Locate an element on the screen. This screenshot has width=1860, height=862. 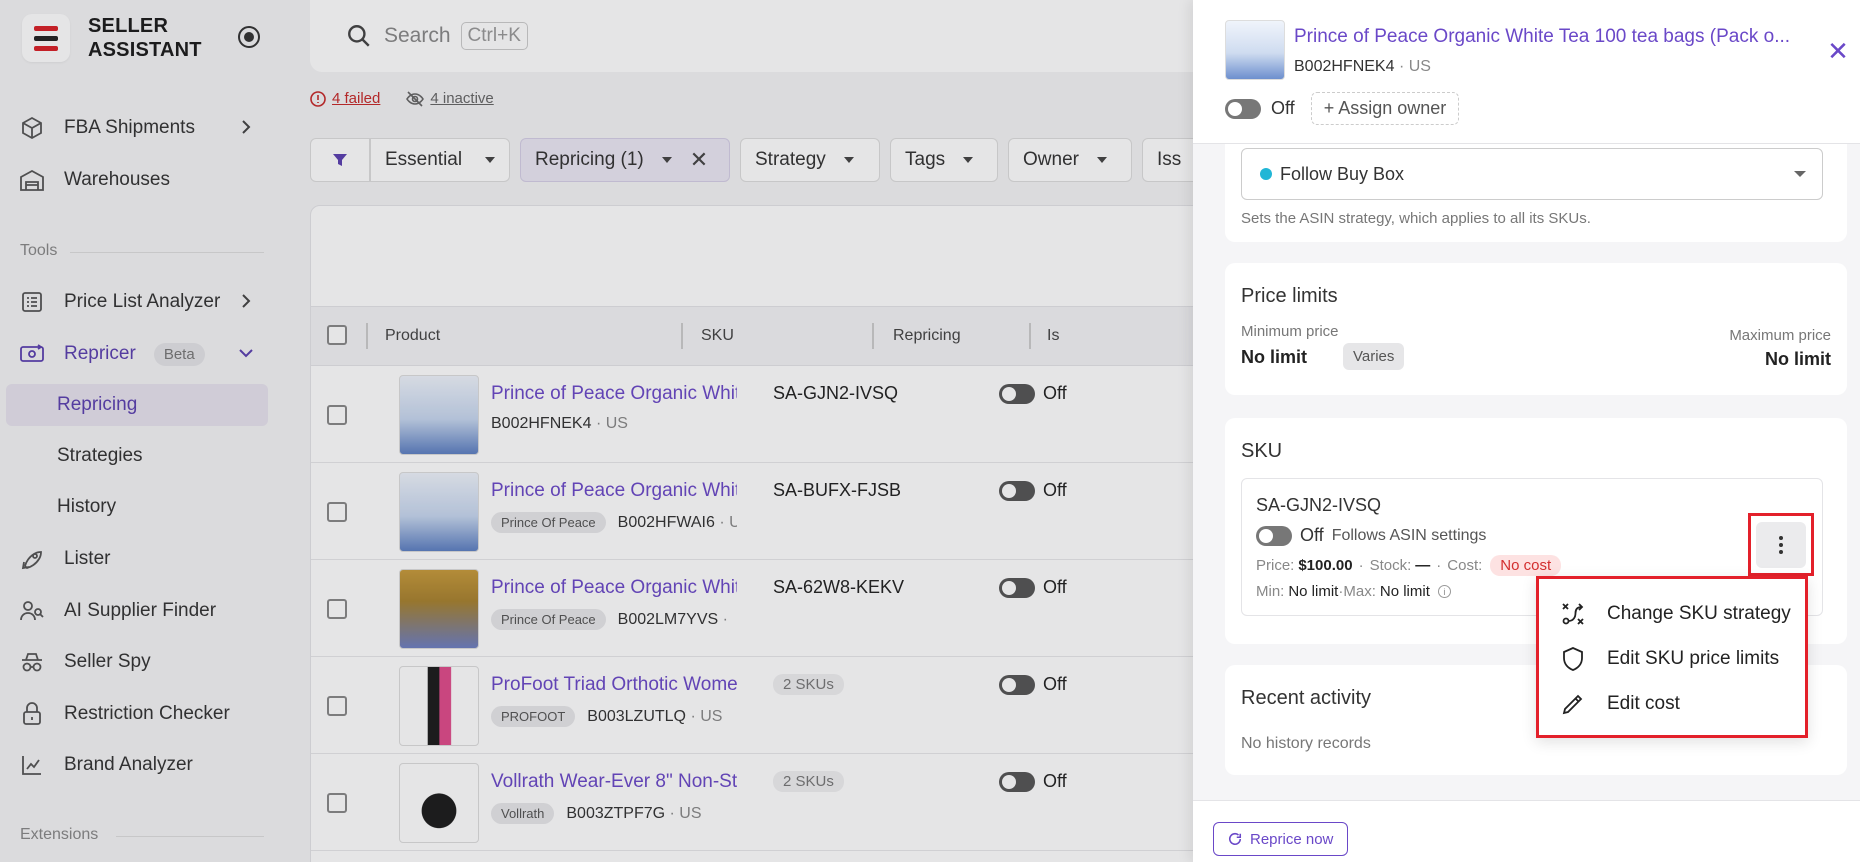
sku-section-title: SKU is located at coordinates (1262, 451).